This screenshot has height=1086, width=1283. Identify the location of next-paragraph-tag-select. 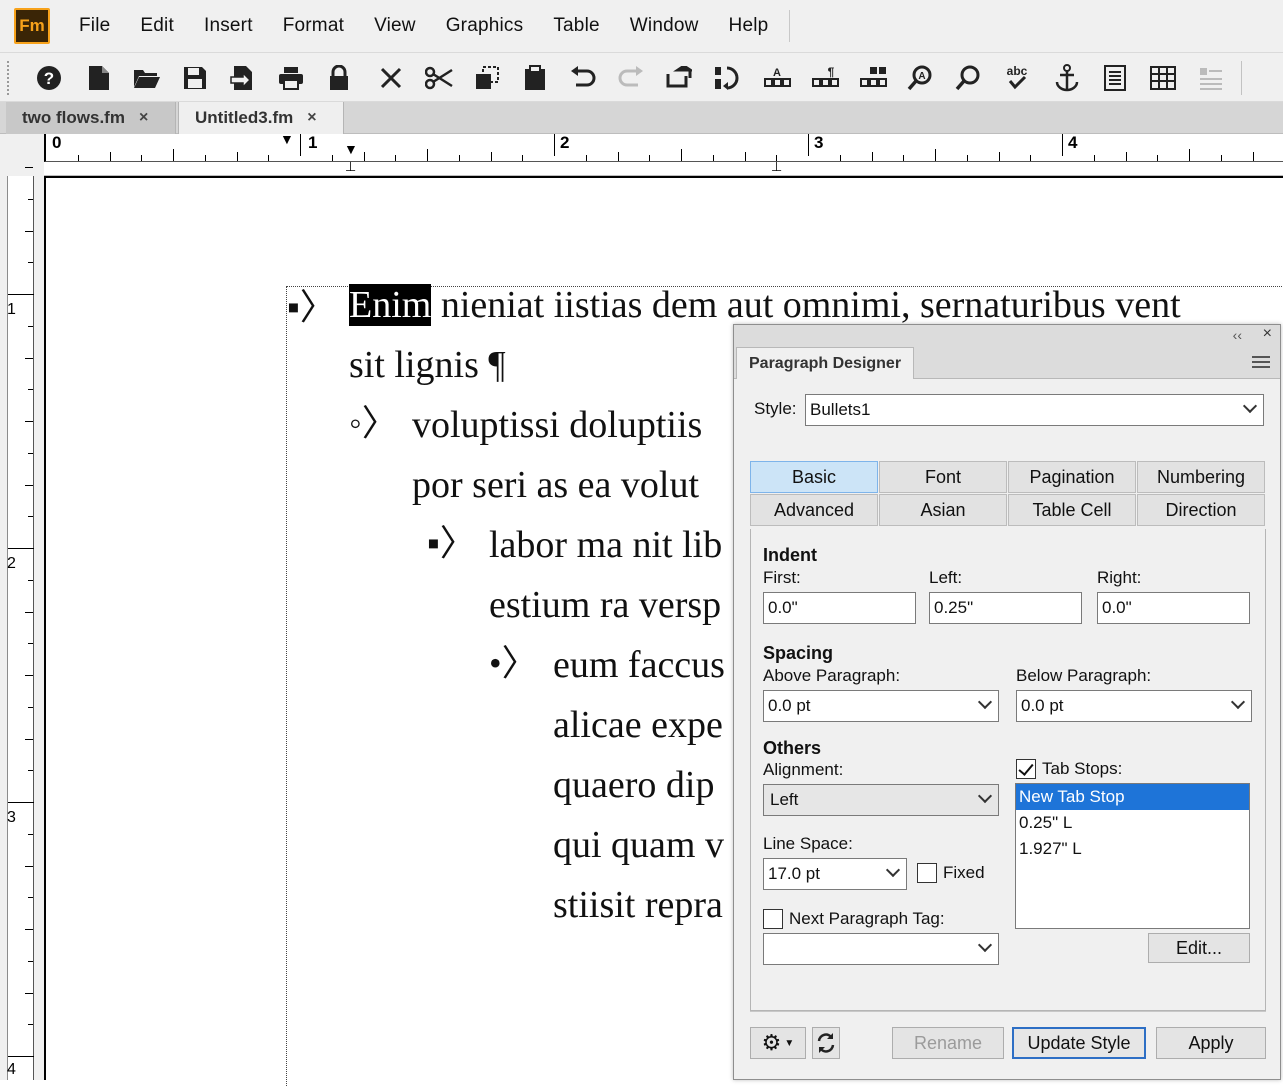
(881, 949).